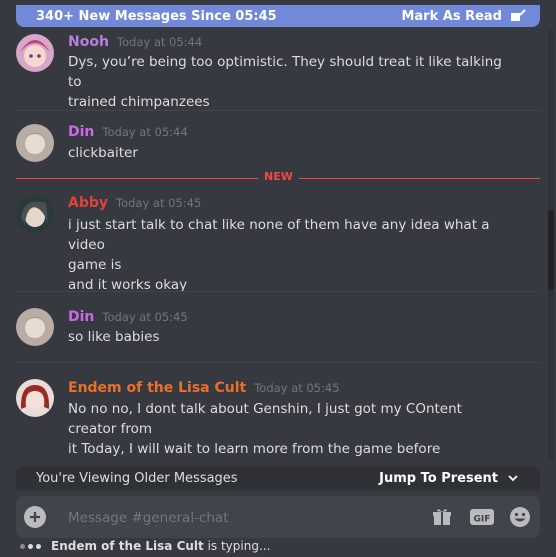  Describe the element at coordinates (157, 388) in the screenshot. I see `message-author: Endem of the Lisa Cult` at that location.